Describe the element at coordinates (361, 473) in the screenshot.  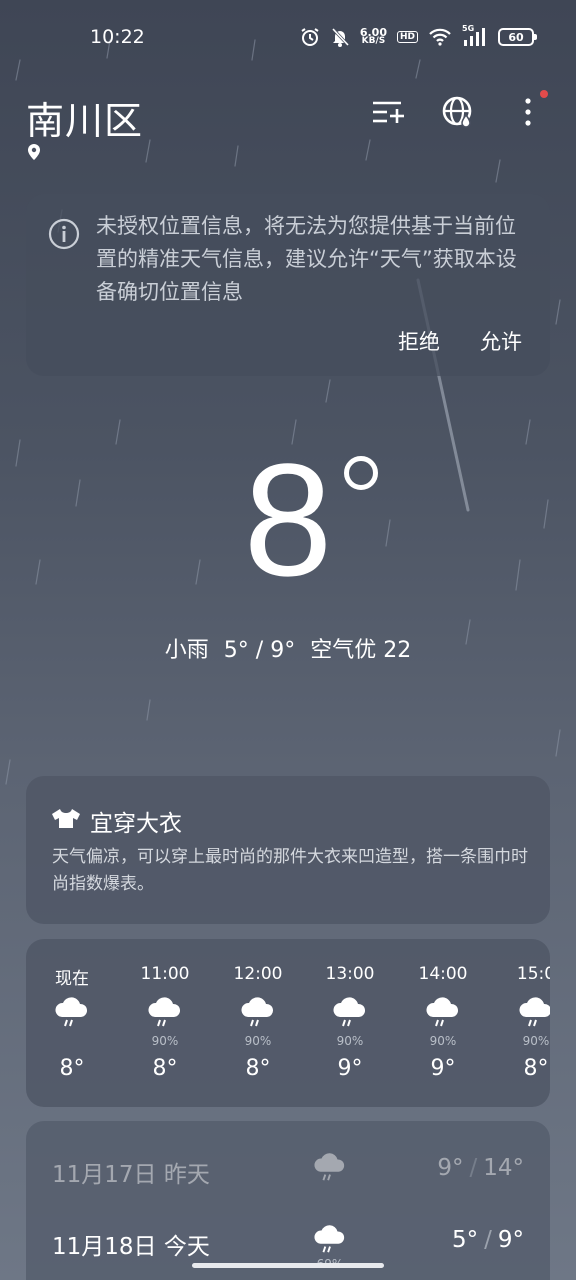
I see `degree-symbol` at that location.